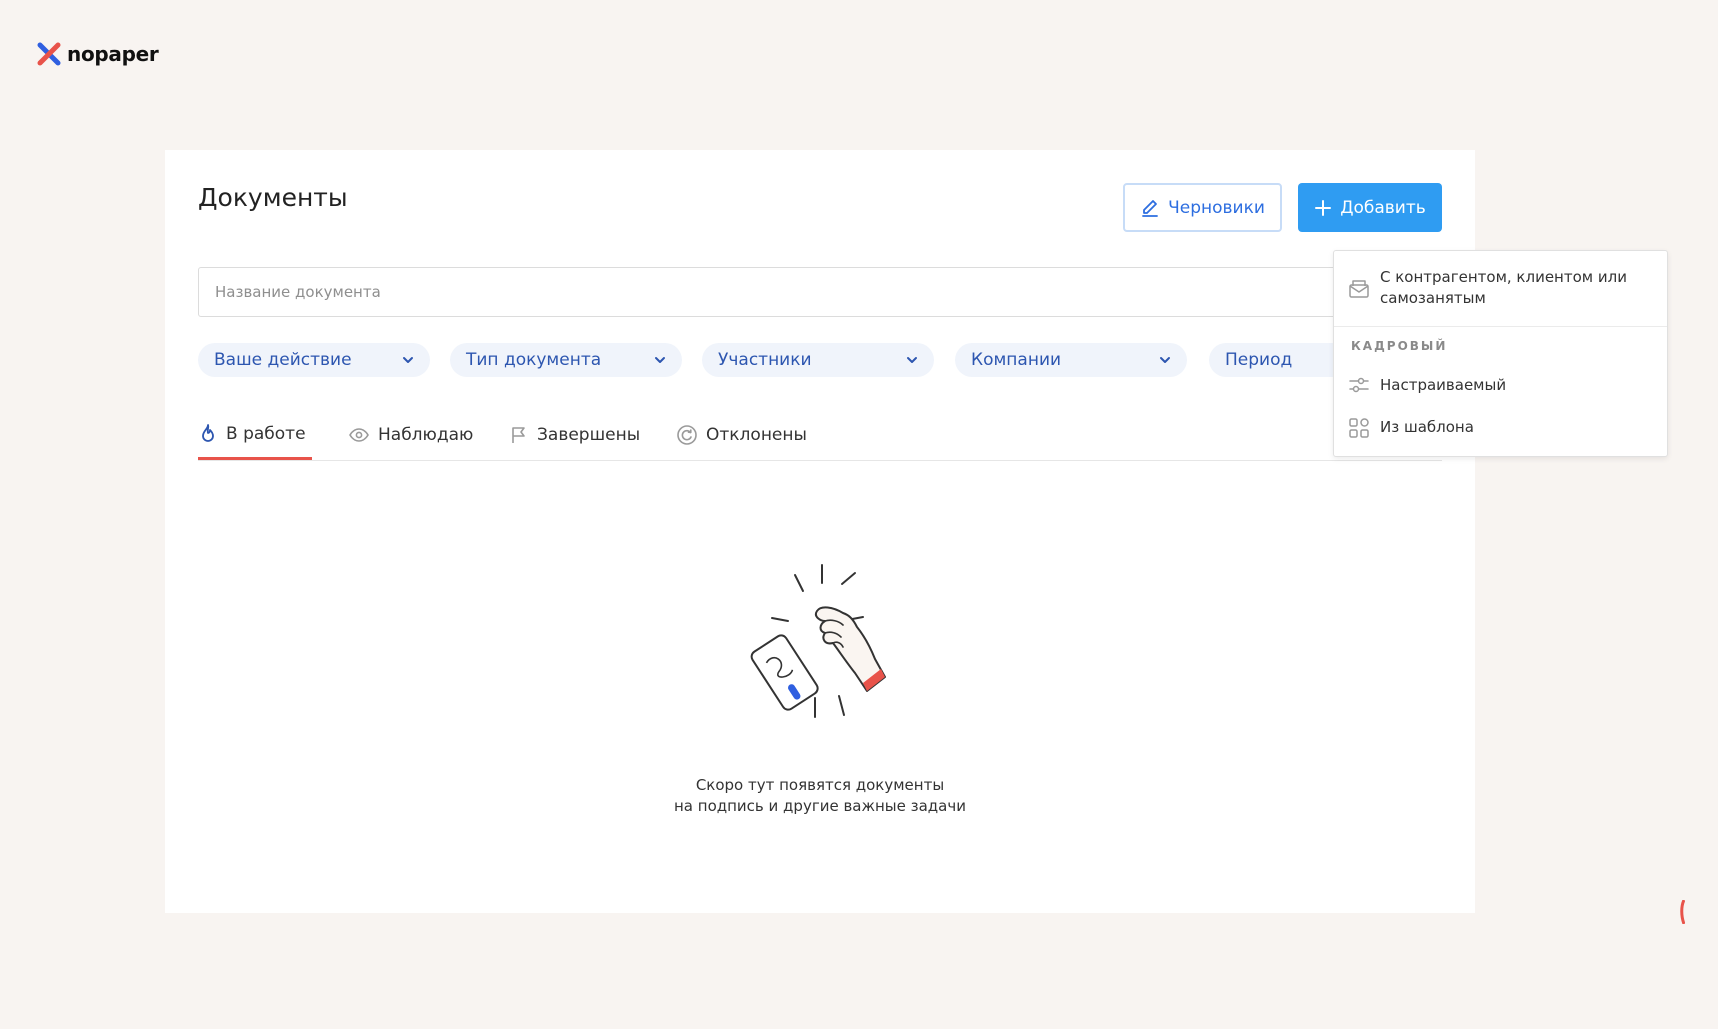 This screenshot has height=1029, width=1718. I want to click on tab-in-progress: В работе, so click(255, 435).